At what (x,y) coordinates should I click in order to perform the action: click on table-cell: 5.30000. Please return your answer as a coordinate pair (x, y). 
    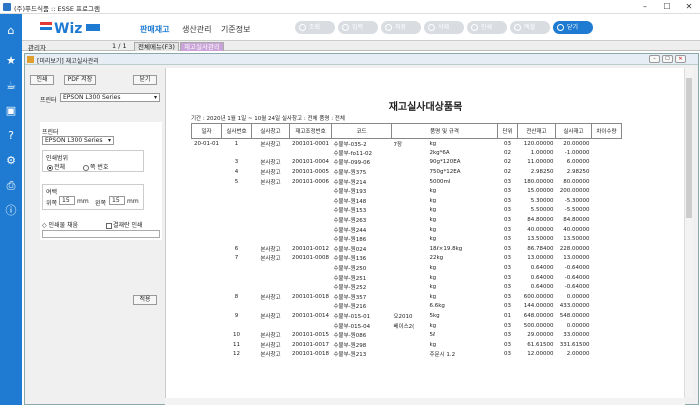
    Looking at the image, I should click on (542, 200).